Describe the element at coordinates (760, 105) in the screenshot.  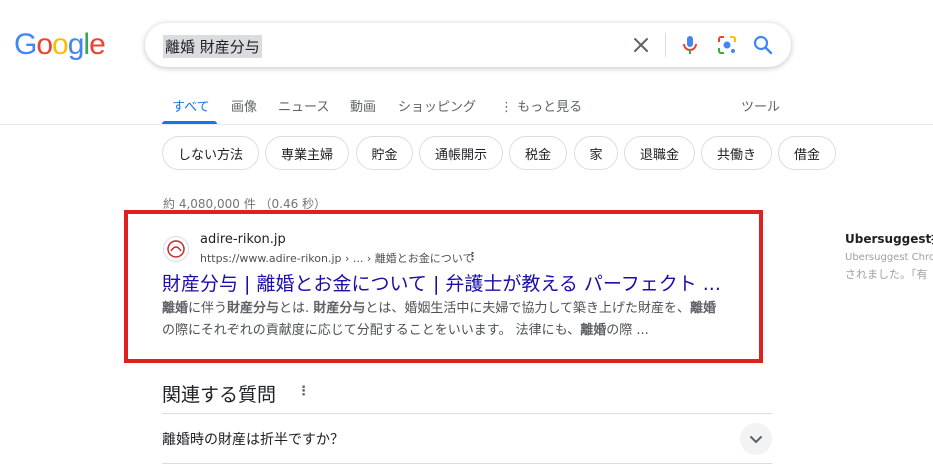
I see `tab-tools: ツール` at that location.